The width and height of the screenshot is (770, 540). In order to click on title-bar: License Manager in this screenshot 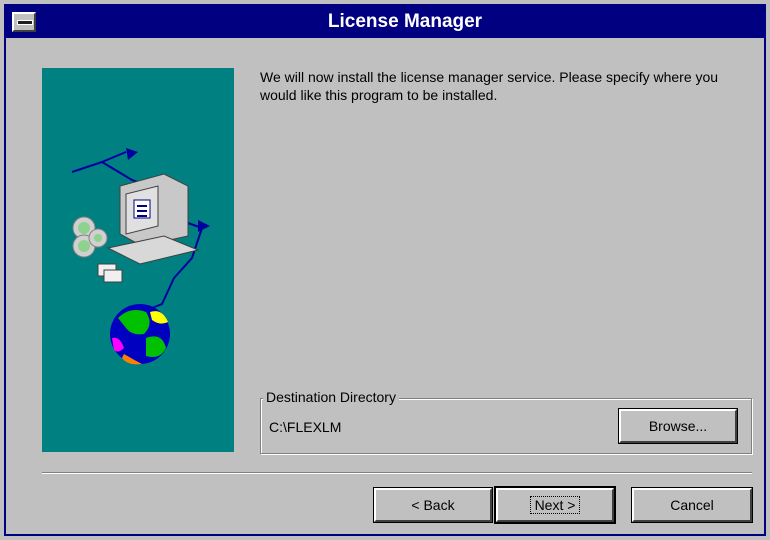, I will do `click(385, 22)`.